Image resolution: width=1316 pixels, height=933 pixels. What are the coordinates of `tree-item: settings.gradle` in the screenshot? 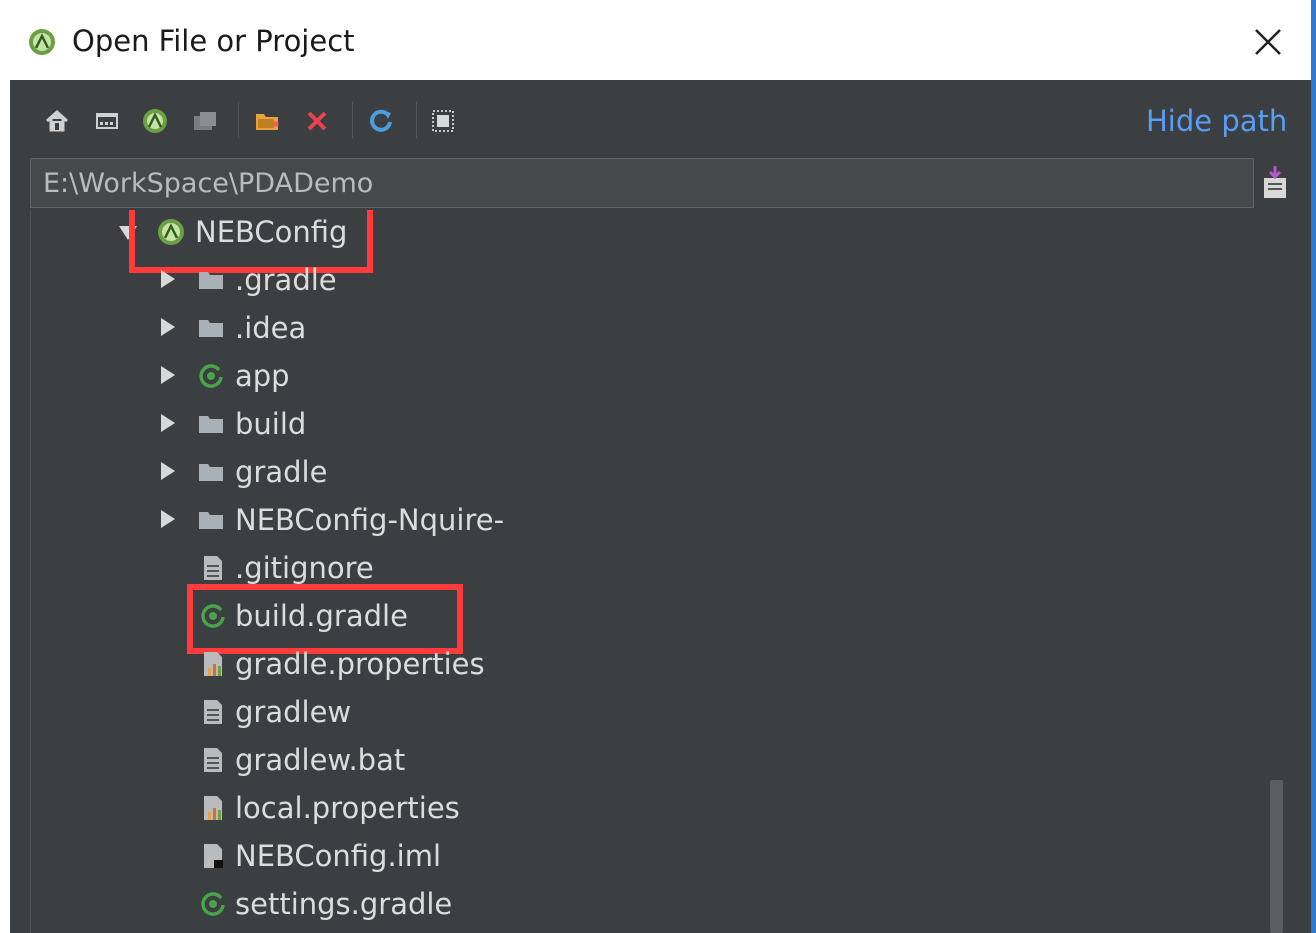 It's located at (631, 904).